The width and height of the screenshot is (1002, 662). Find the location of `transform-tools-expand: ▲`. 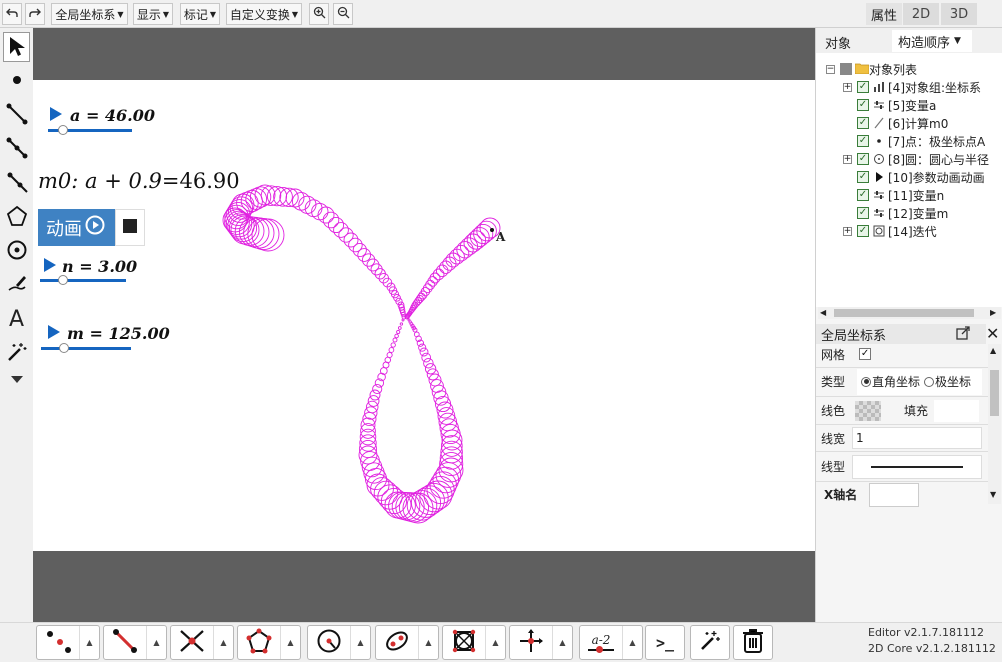

transform-tools-expand: ▲ is located at coordinates (495, 642).